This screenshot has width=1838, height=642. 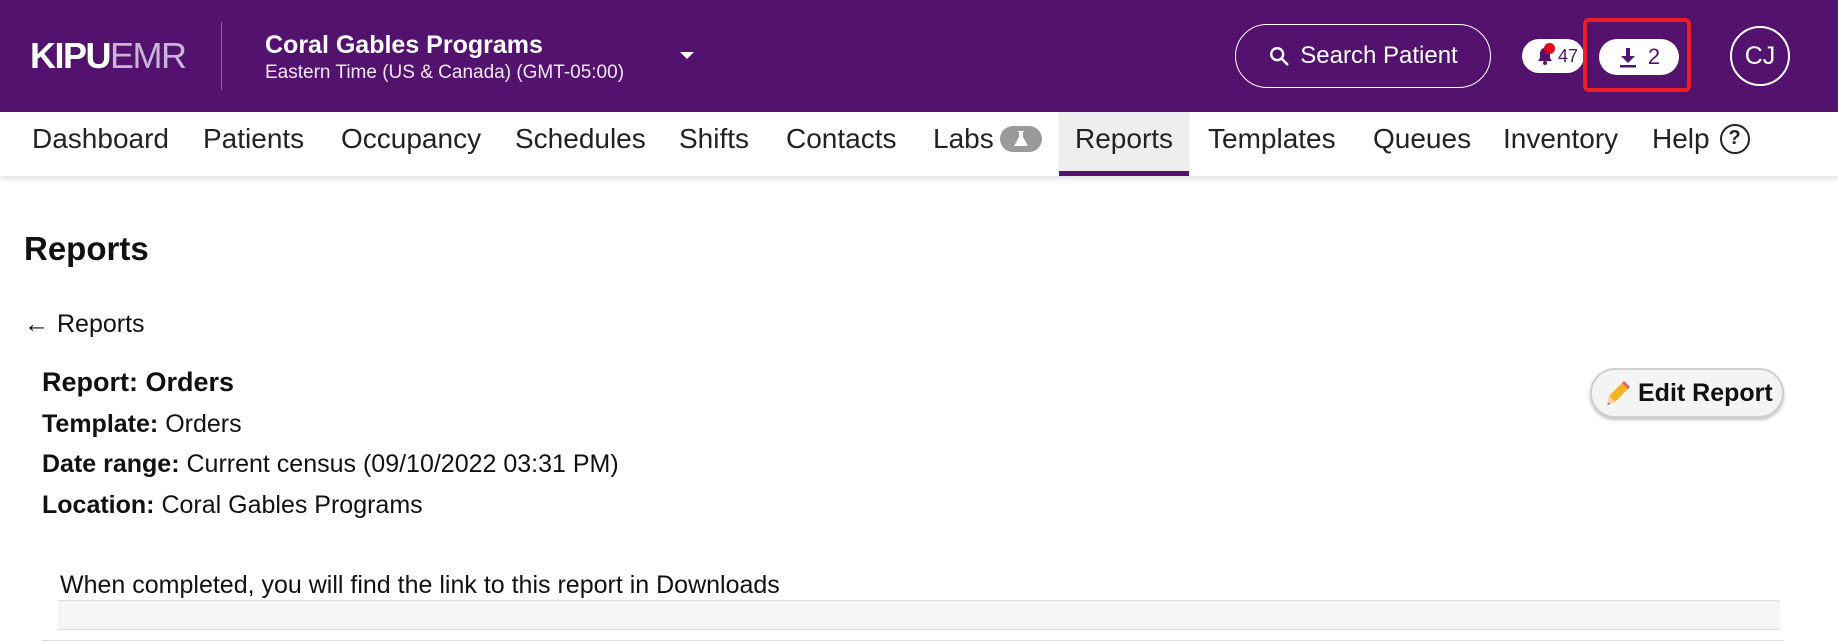 What do you see at coordinates (138, 382) in the screenshot?
I see `report-heading: Report: Orders` at bounding box center [138, 382].